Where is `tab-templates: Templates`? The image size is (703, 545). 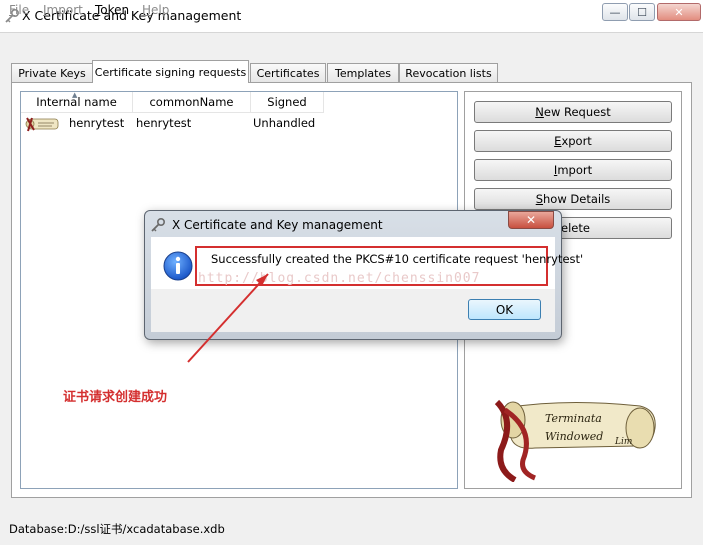 tab-templates: Templates is located at coordinates (363, 72).